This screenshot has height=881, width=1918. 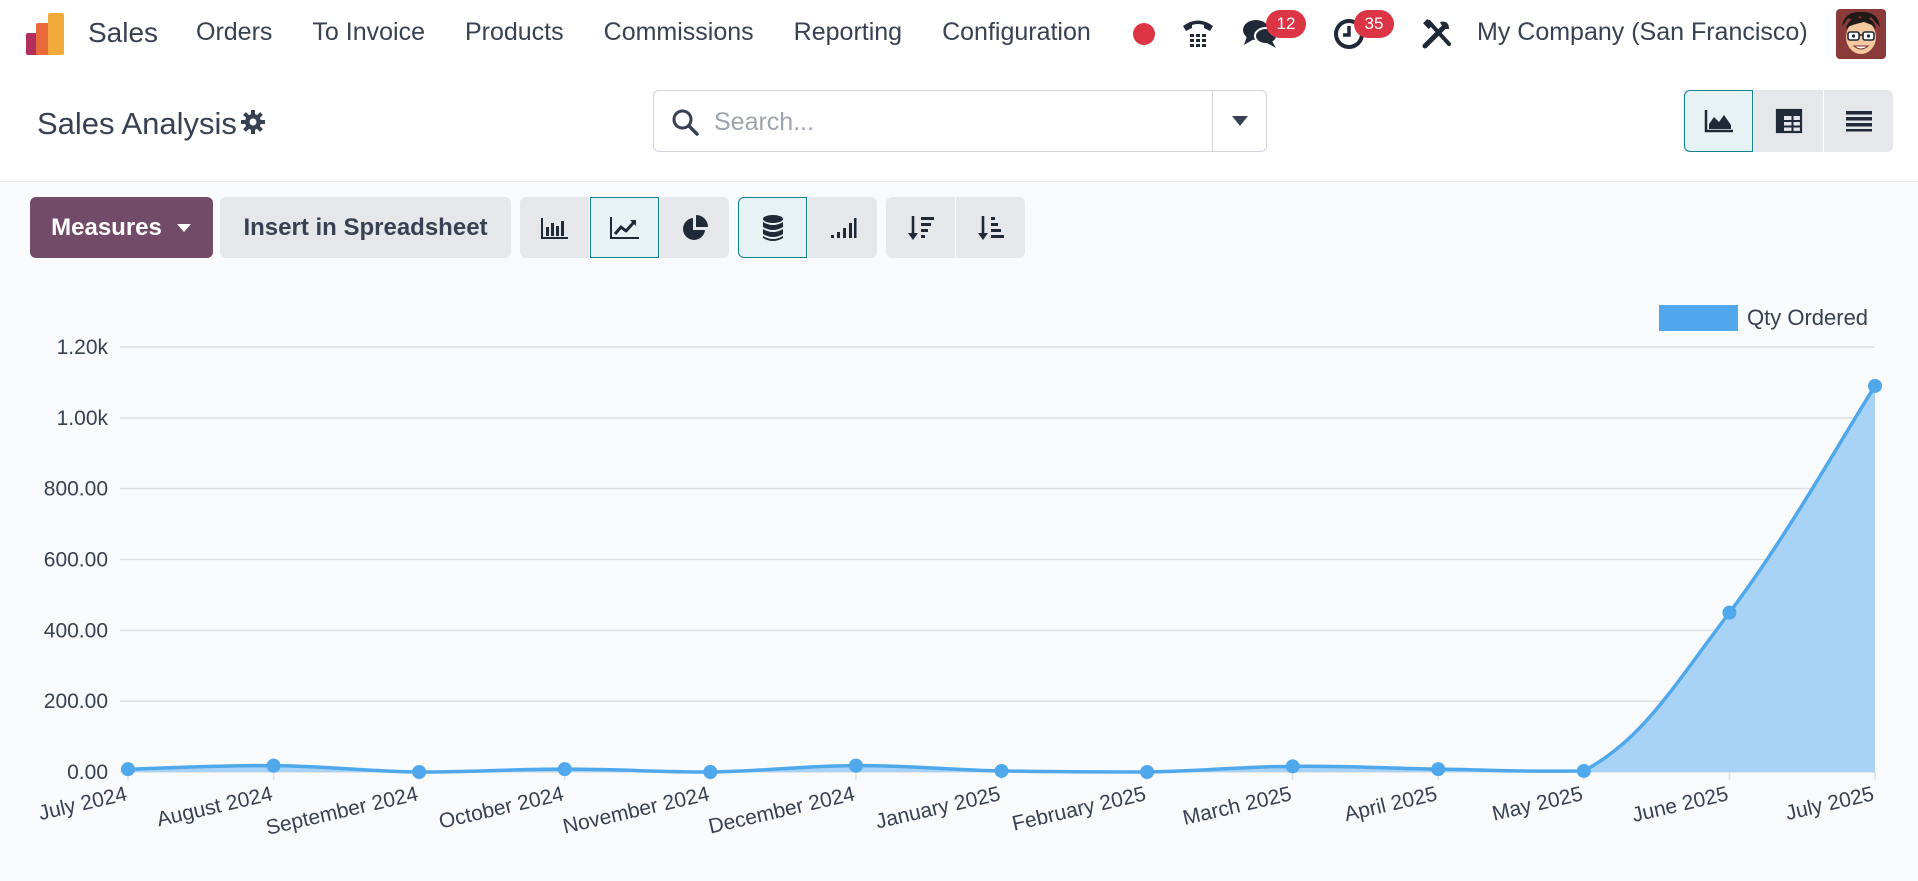 What do you see at coordinates (1642, 32) in the screenshot?
I see `company-switcher: My Company (San Francisco)` at bounding box center [1642, 32].